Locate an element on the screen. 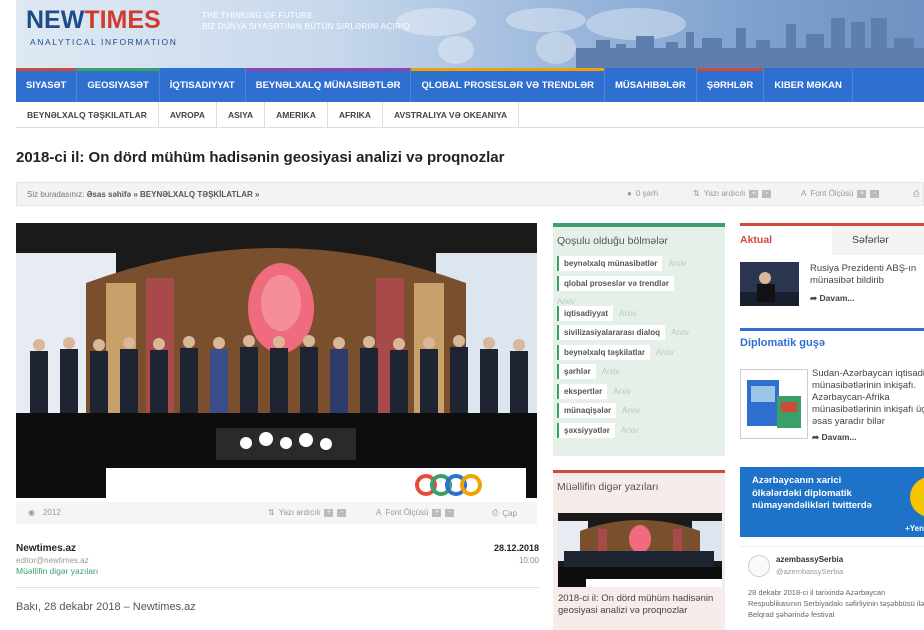 Image resolution: width=924 pixels, height=630 pixels. nav-item-beynelxalq: Beynəlxalq münasibətlər is located at coordinates (328, 85).